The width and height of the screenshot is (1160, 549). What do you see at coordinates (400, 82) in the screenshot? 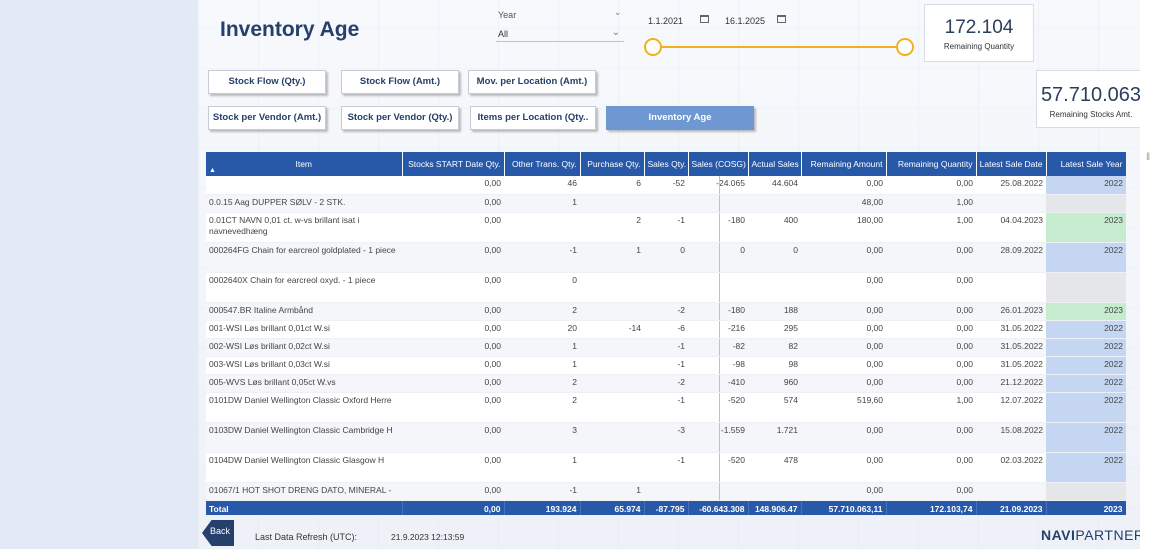
I see `nav-button-stock-flow-amt: Stock Flow (Amt.)` at bounding box center [400, 82].